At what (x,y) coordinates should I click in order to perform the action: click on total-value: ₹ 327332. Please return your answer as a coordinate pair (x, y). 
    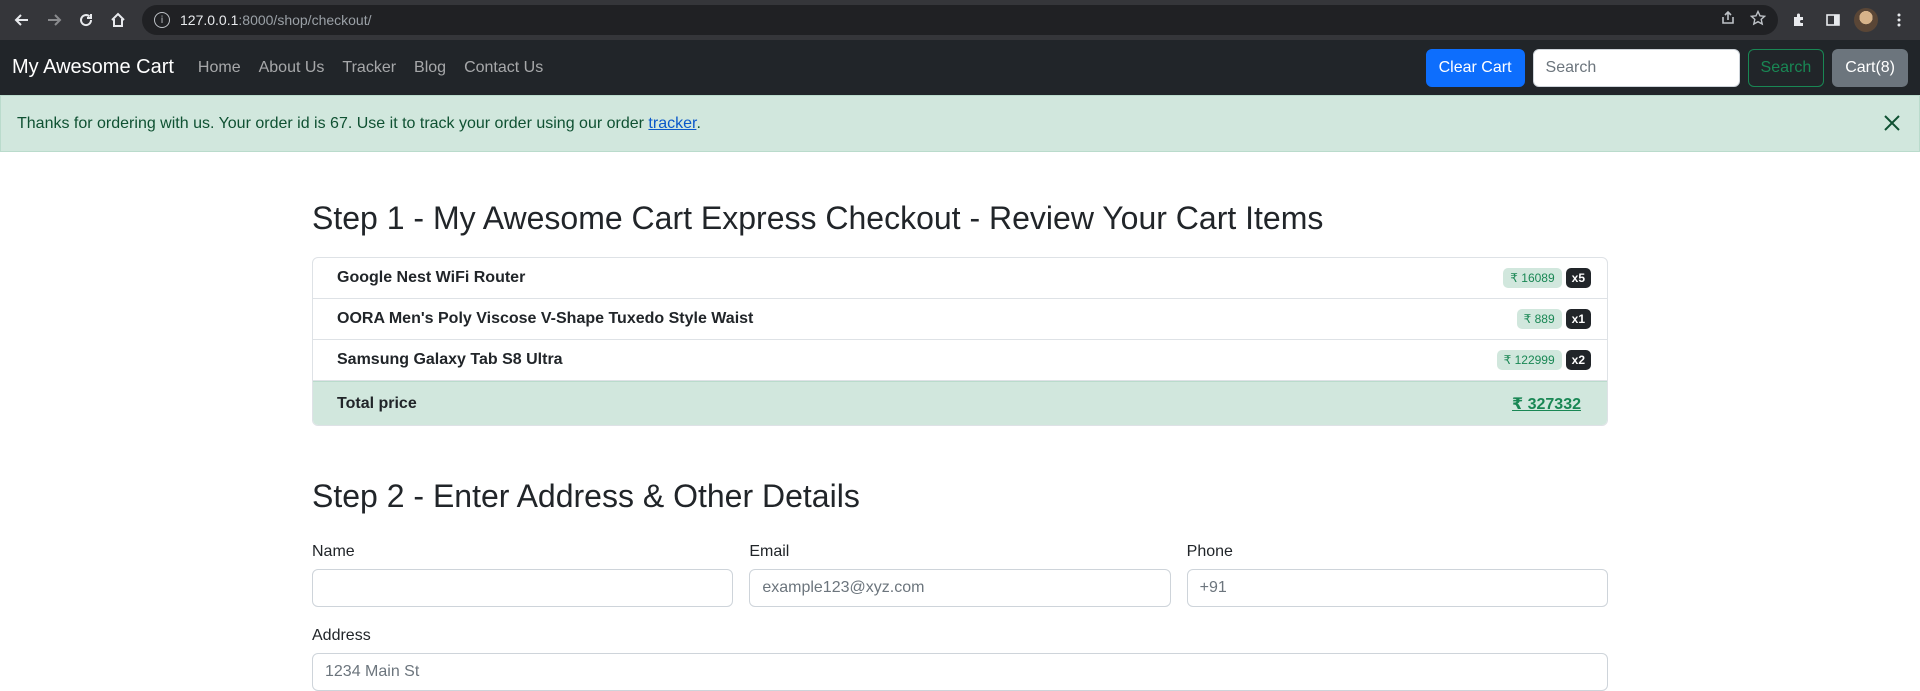
    Looking at the image, I should click on (1546, 404).